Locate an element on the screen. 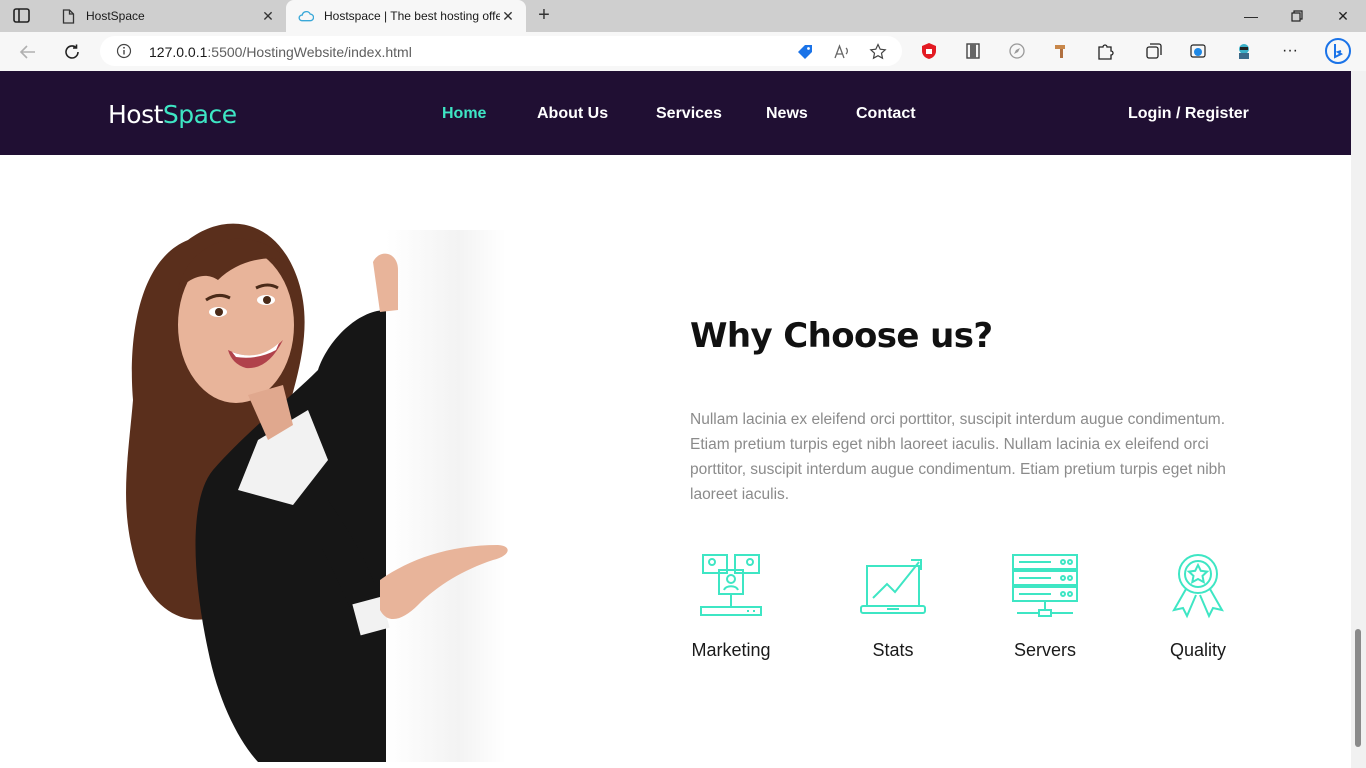 This screenshot has width=1366, height=768. stats-icon is located at coordinates (893, 586).